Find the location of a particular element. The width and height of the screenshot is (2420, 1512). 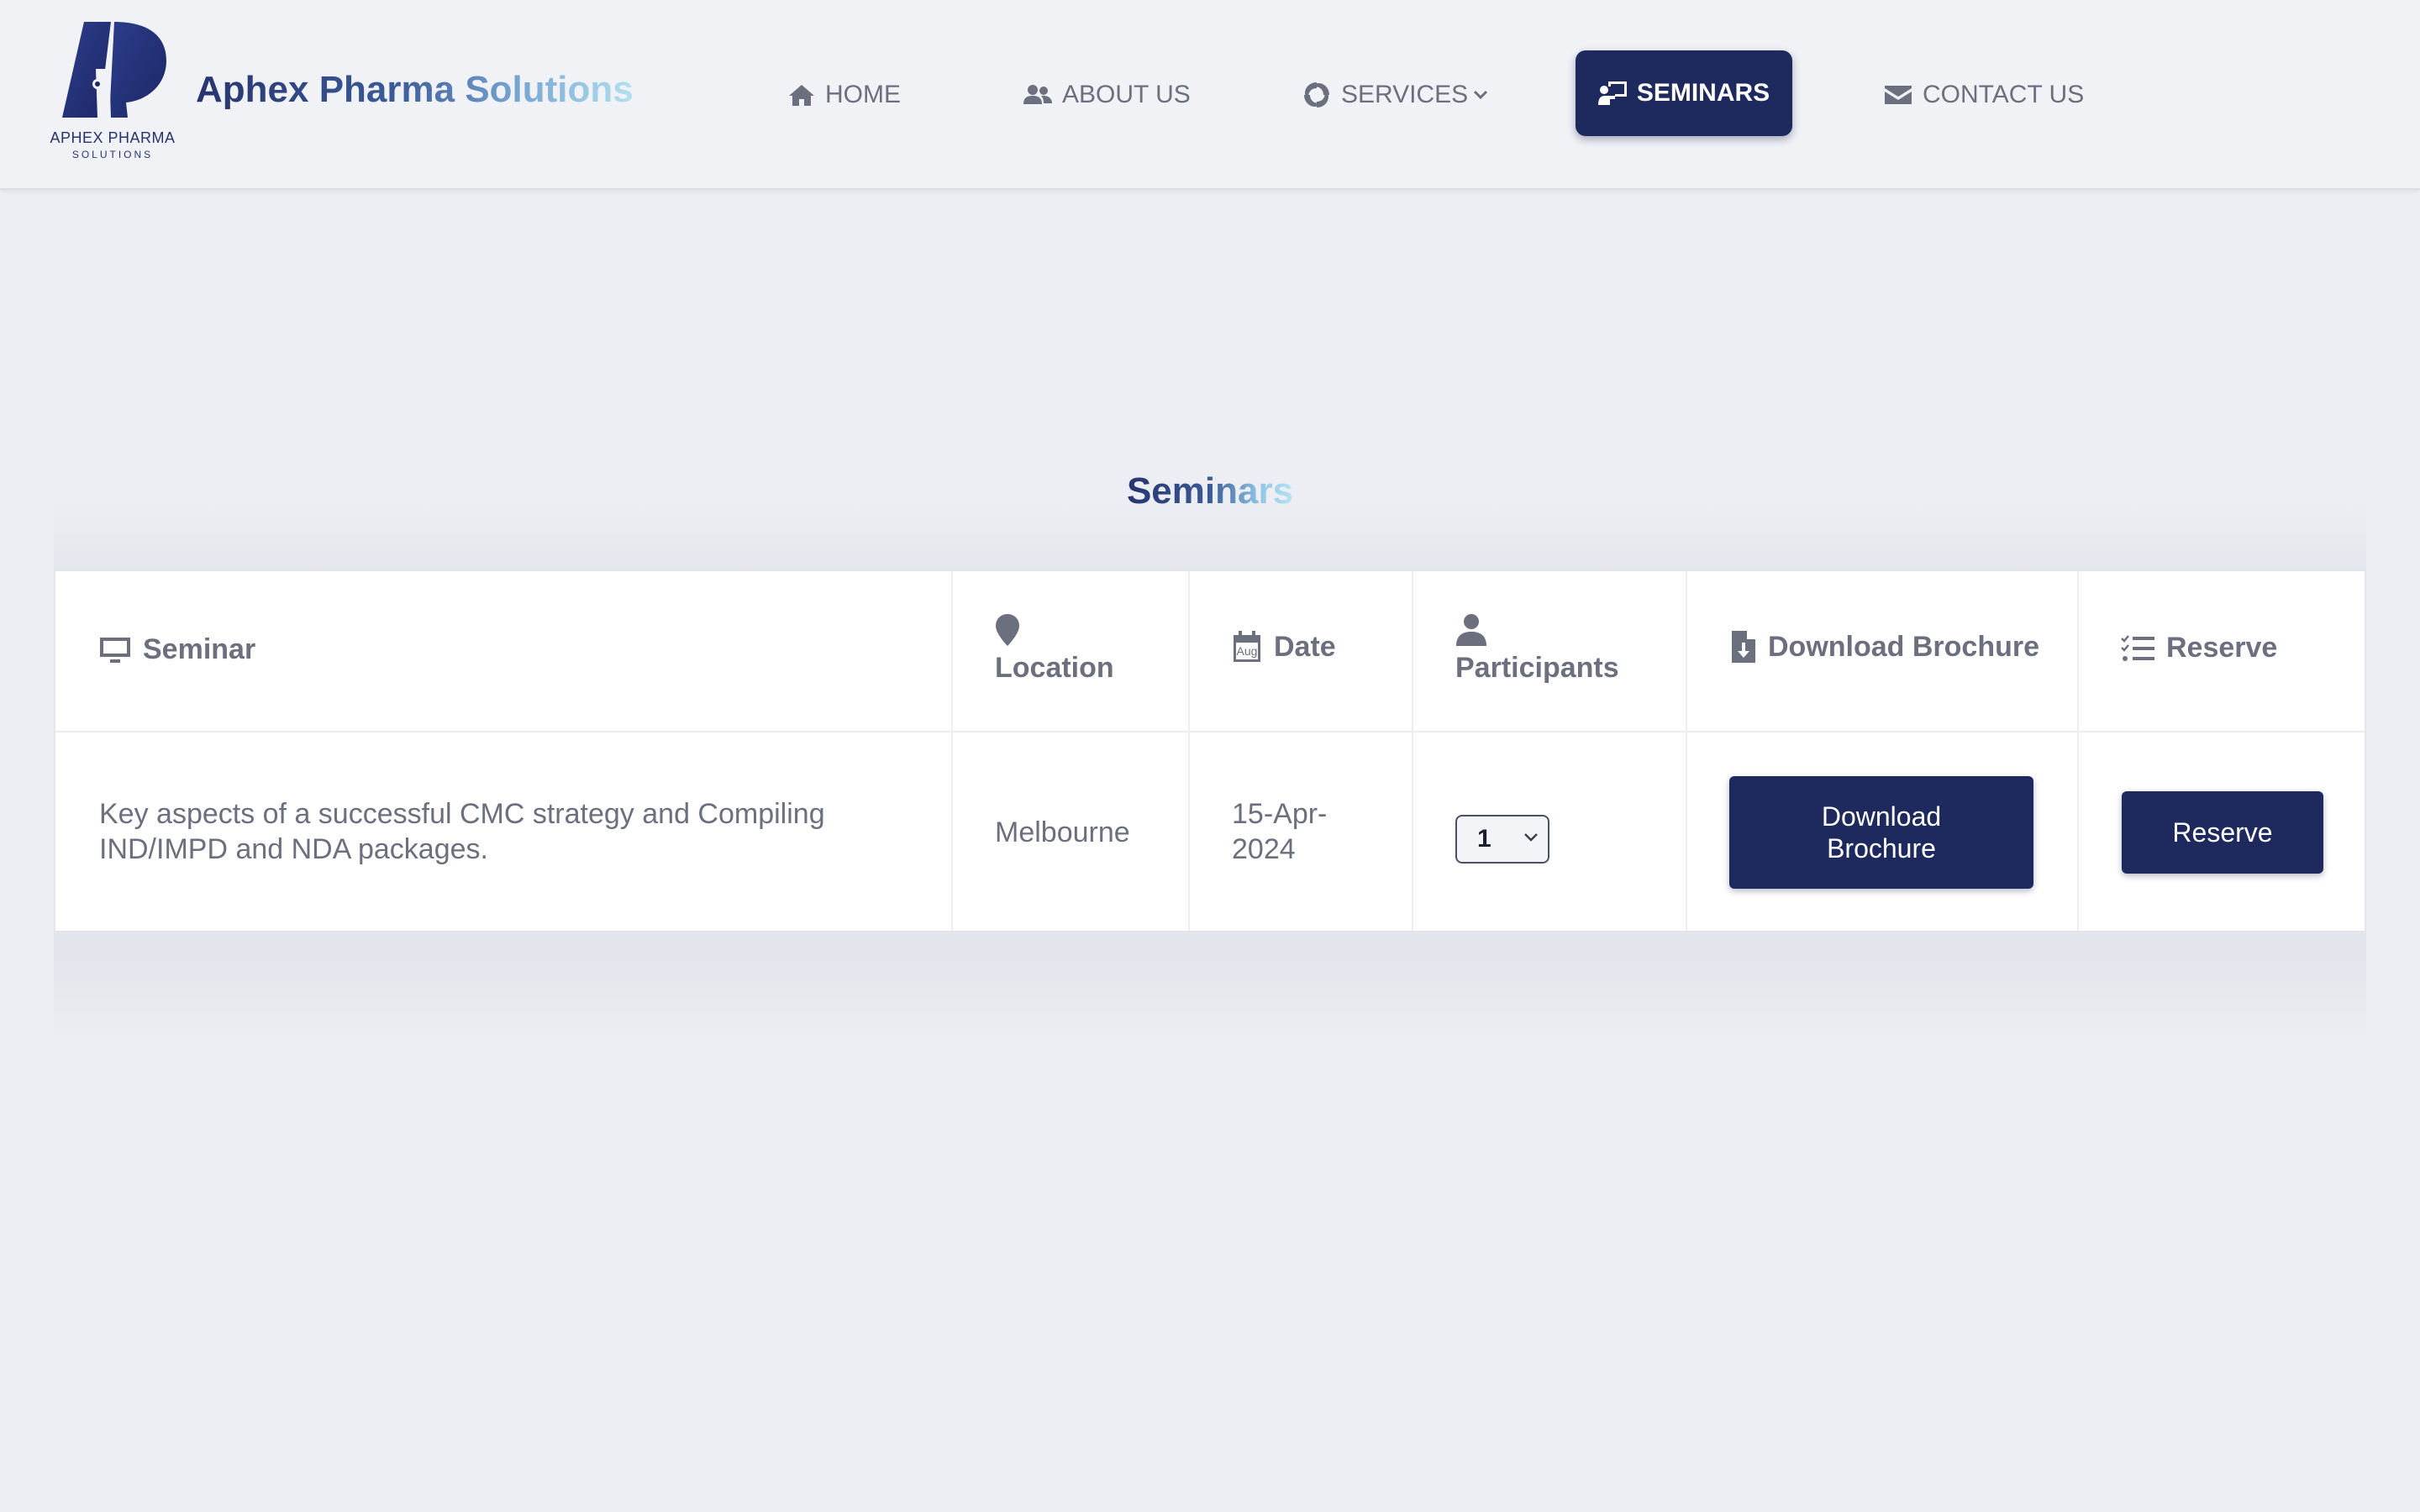

location-cell: Melbourne is located at coordinates (1062, 832).